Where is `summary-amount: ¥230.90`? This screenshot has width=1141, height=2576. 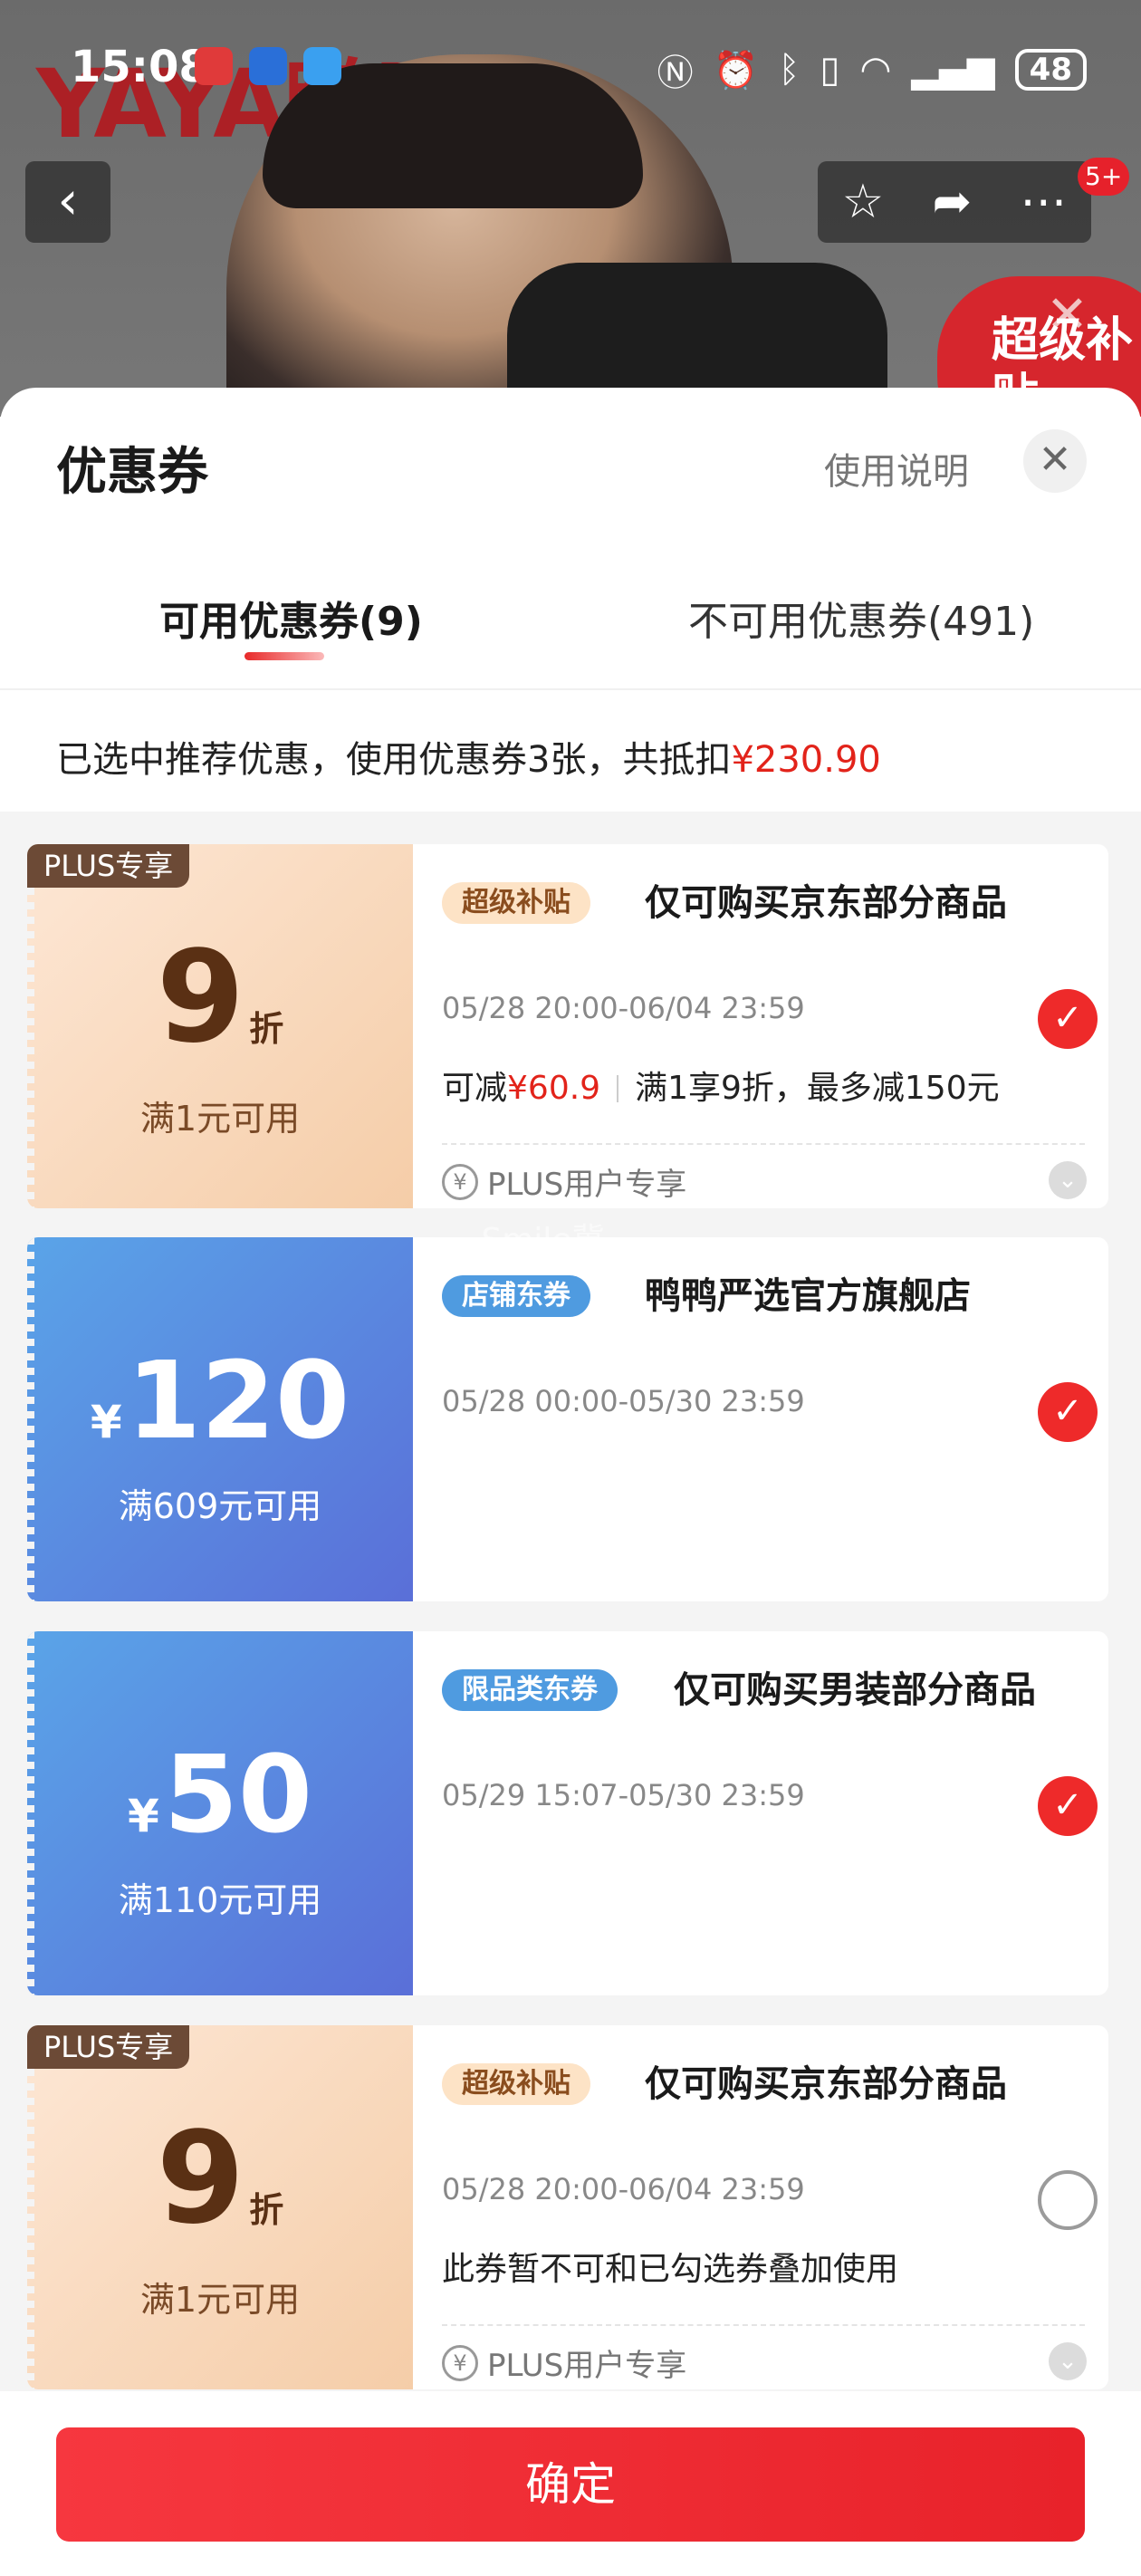
summary-amount: ¥230.90 is located at coordinates (806, 760).